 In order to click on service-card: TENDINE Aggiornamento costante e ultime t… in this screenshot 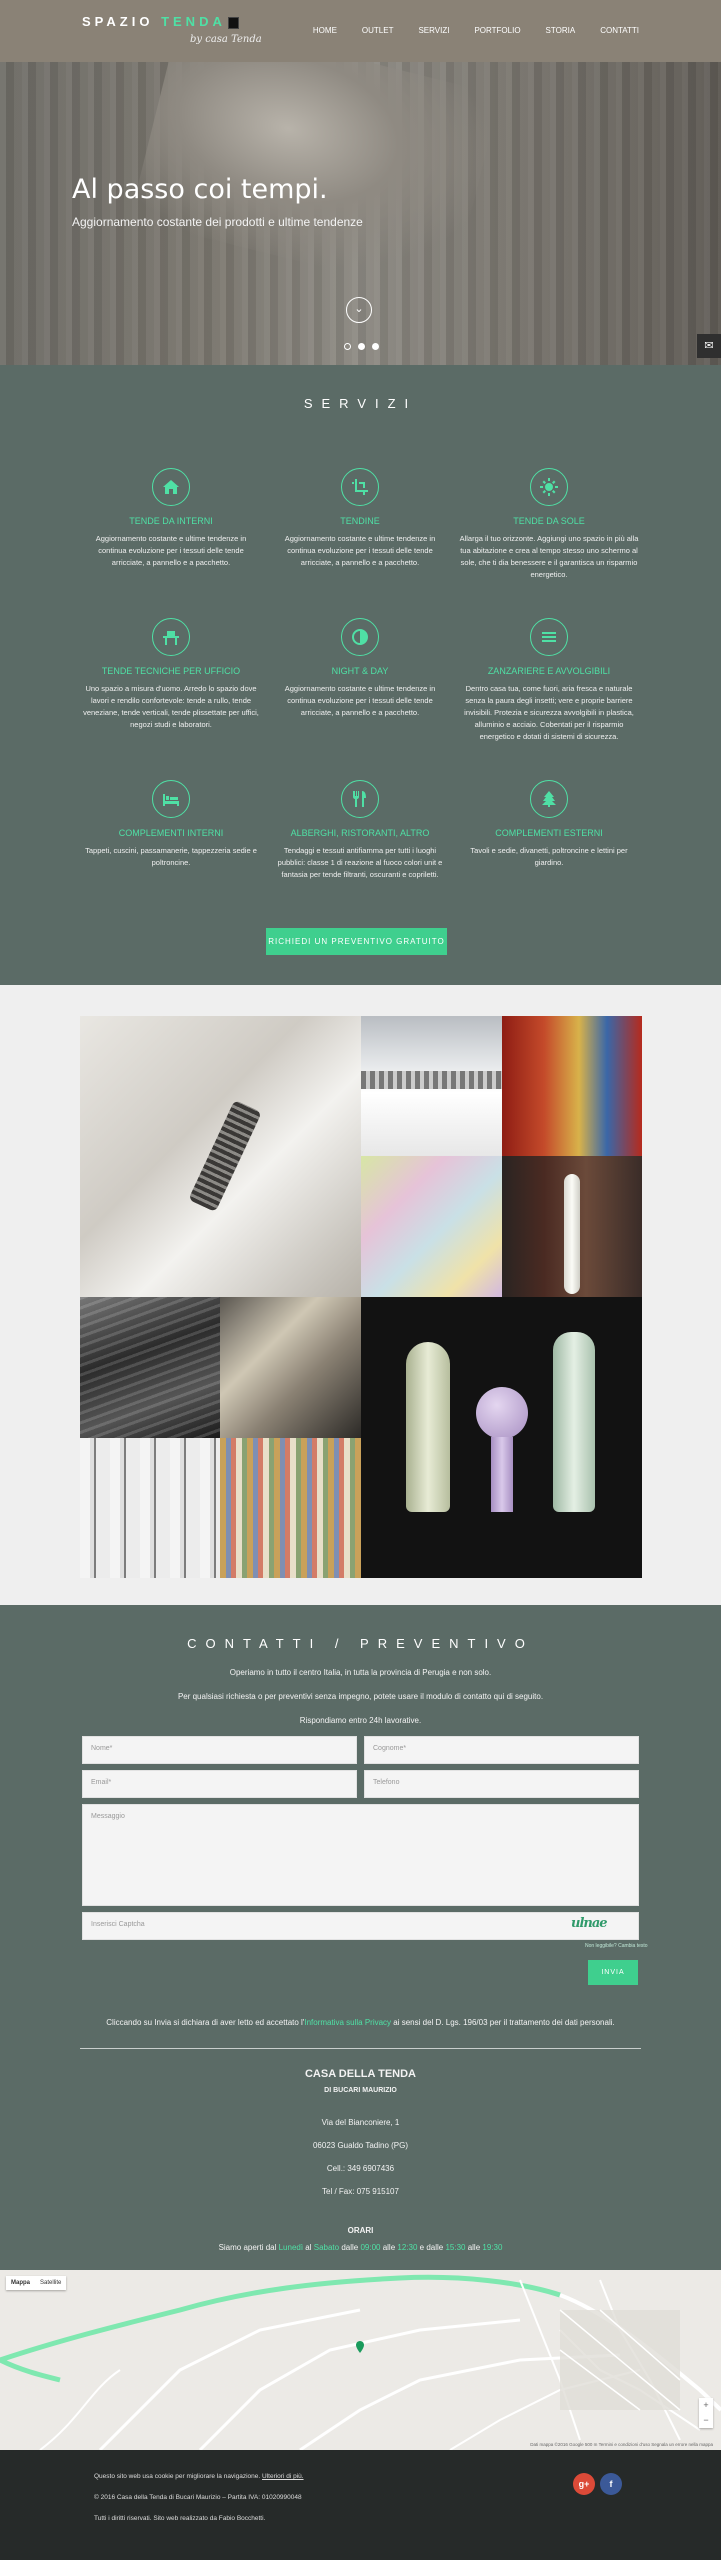, I will do `click(360, 518)`.